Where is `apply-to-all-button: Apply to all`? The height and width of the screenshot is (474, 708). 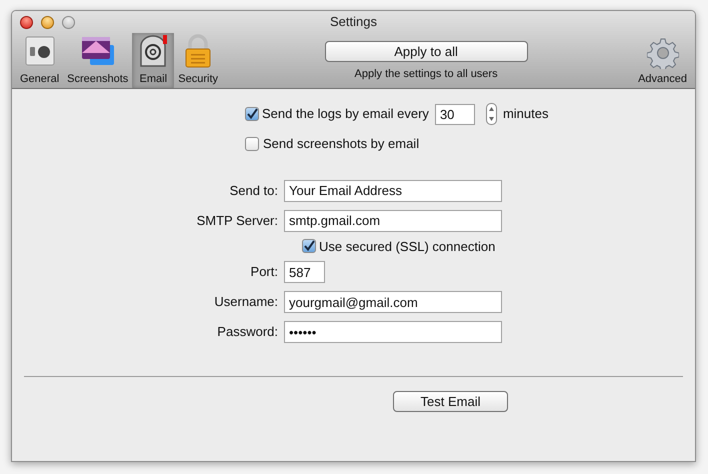 apply-to-all-button: Apply to all is located at coordinates (426, 51).